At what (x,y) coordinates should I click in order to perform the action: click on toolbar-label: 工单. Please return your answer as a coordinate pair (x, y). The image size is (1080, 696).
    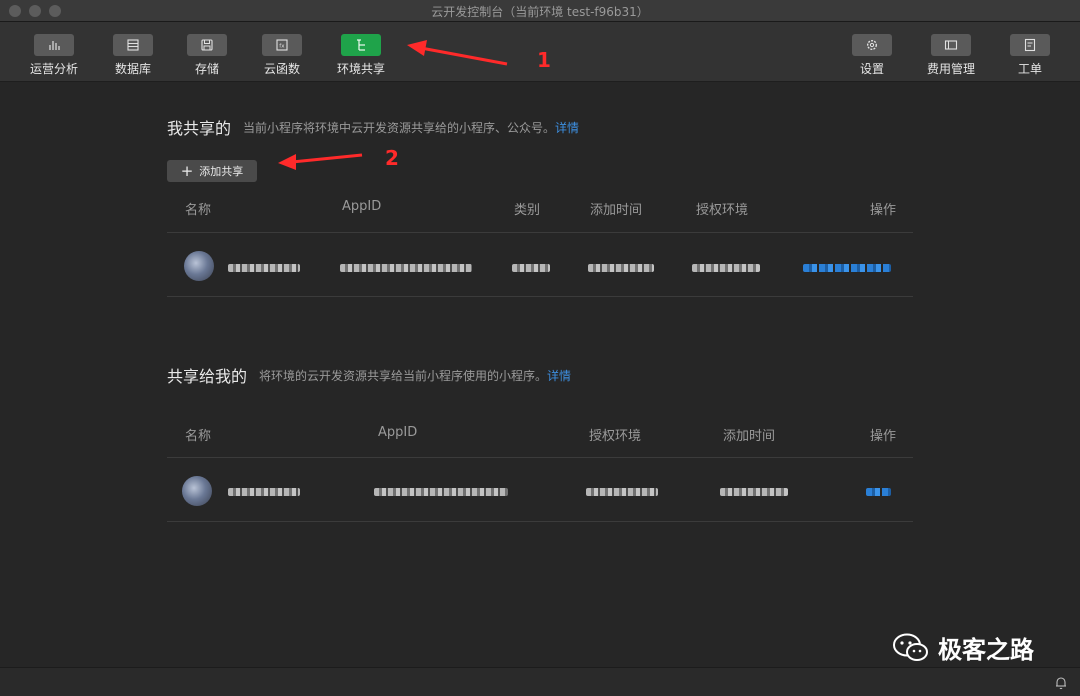
    Looking at the image, I should click on (1029, 69).